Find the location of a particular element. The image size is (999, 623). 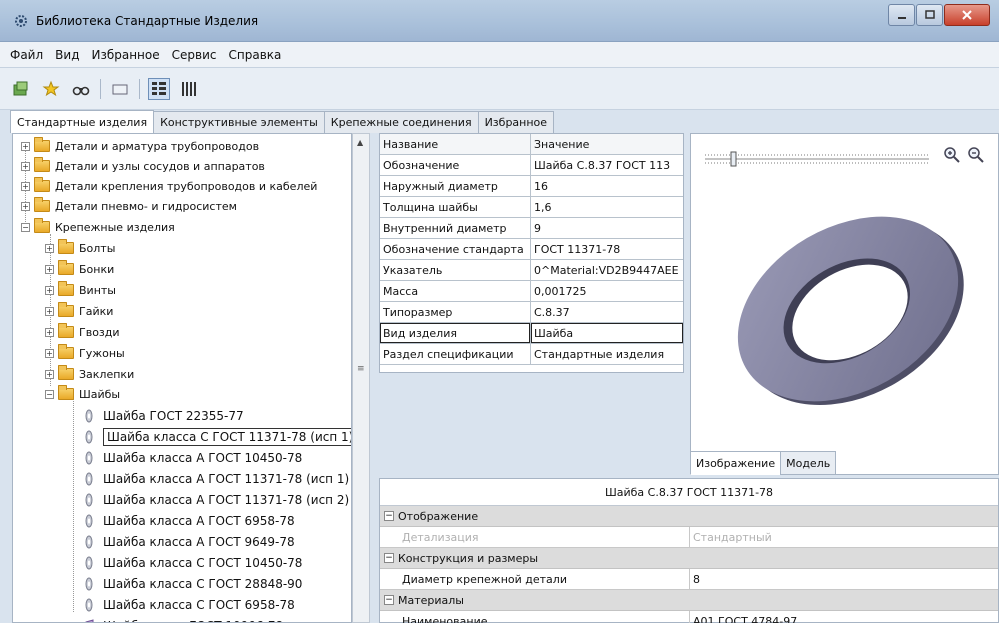

table-row: Наружный диаметр 16 is located at coordinates (531, 186).